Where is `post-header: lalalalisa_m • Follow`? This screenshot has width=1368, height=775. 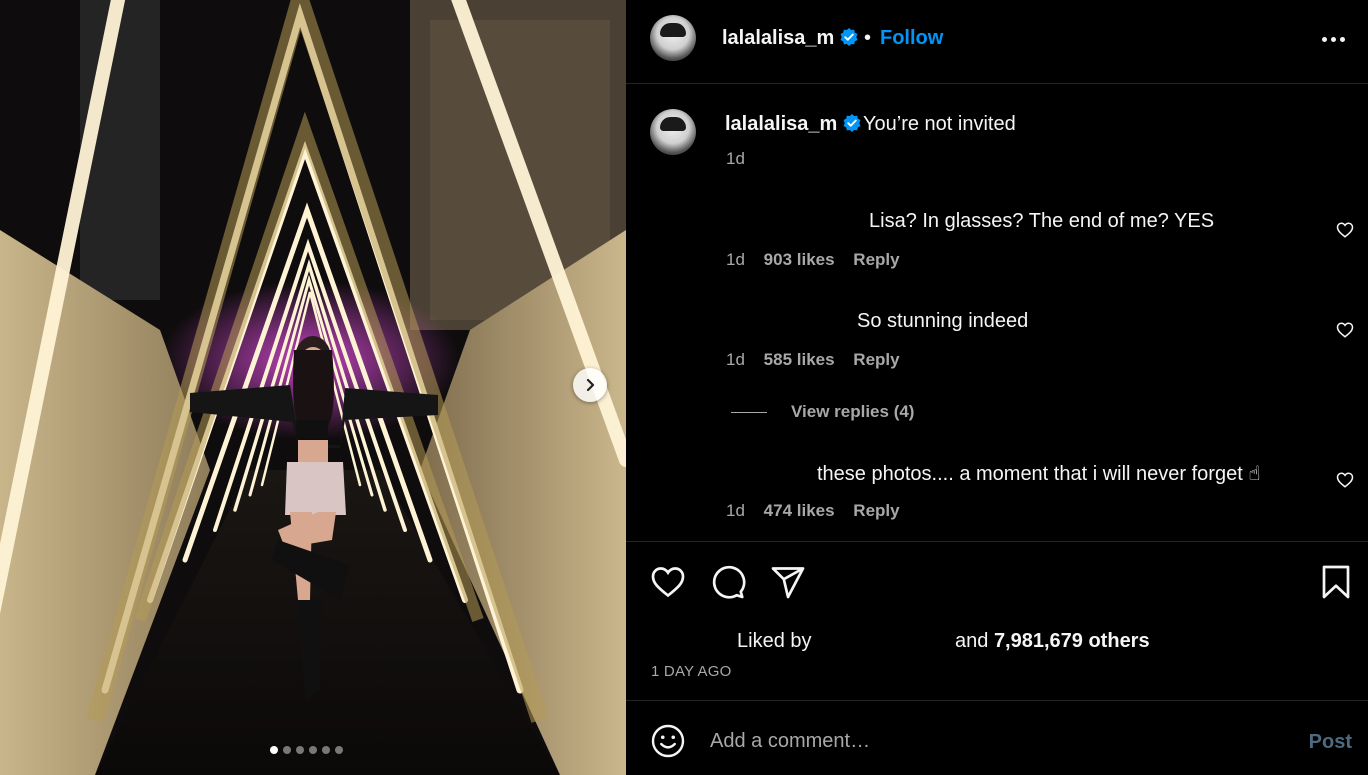
post-header: lalalalisa_m • Follow is located at coordinates (997, 42).